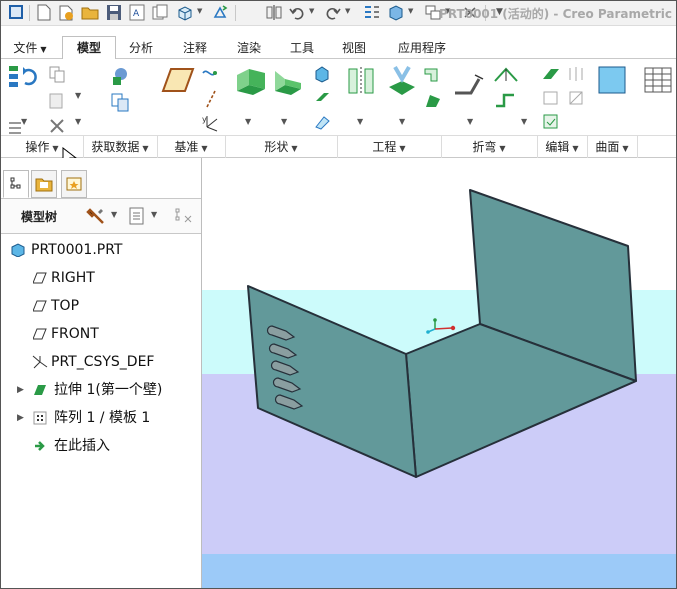 Image resolution: width=677 pixels, height=589 pixels. Describe the element at coordinates (322, 122) in the screenshot. I see `rotate-wall-icon` at that location.